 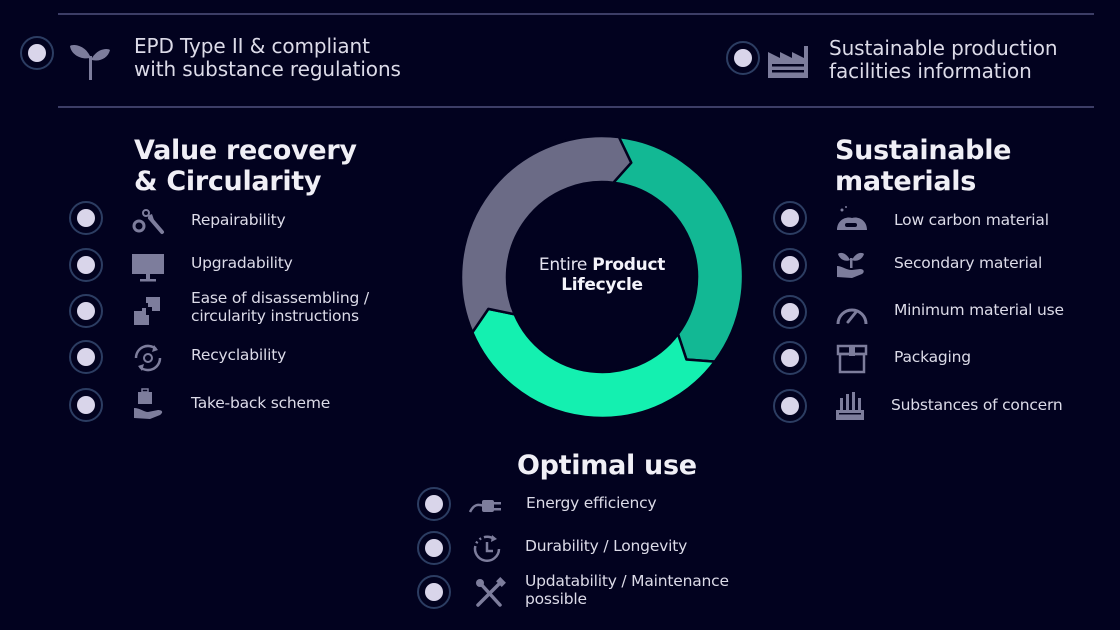 I want to click on gauge-icon, so click(x=852, y=314).